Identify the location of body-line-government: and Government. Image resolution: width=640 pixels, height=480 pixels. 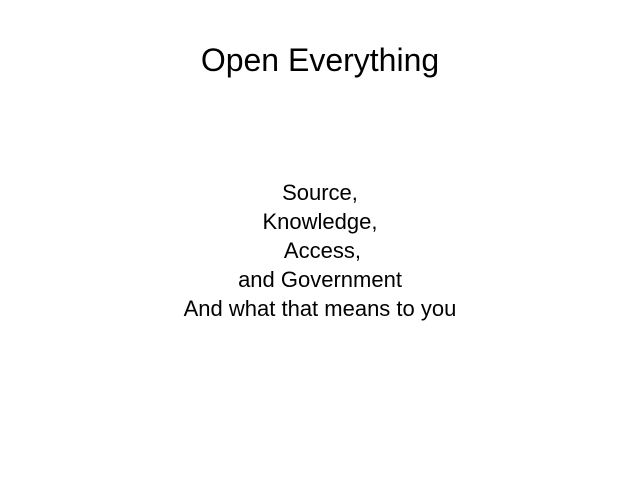
(320, 279).